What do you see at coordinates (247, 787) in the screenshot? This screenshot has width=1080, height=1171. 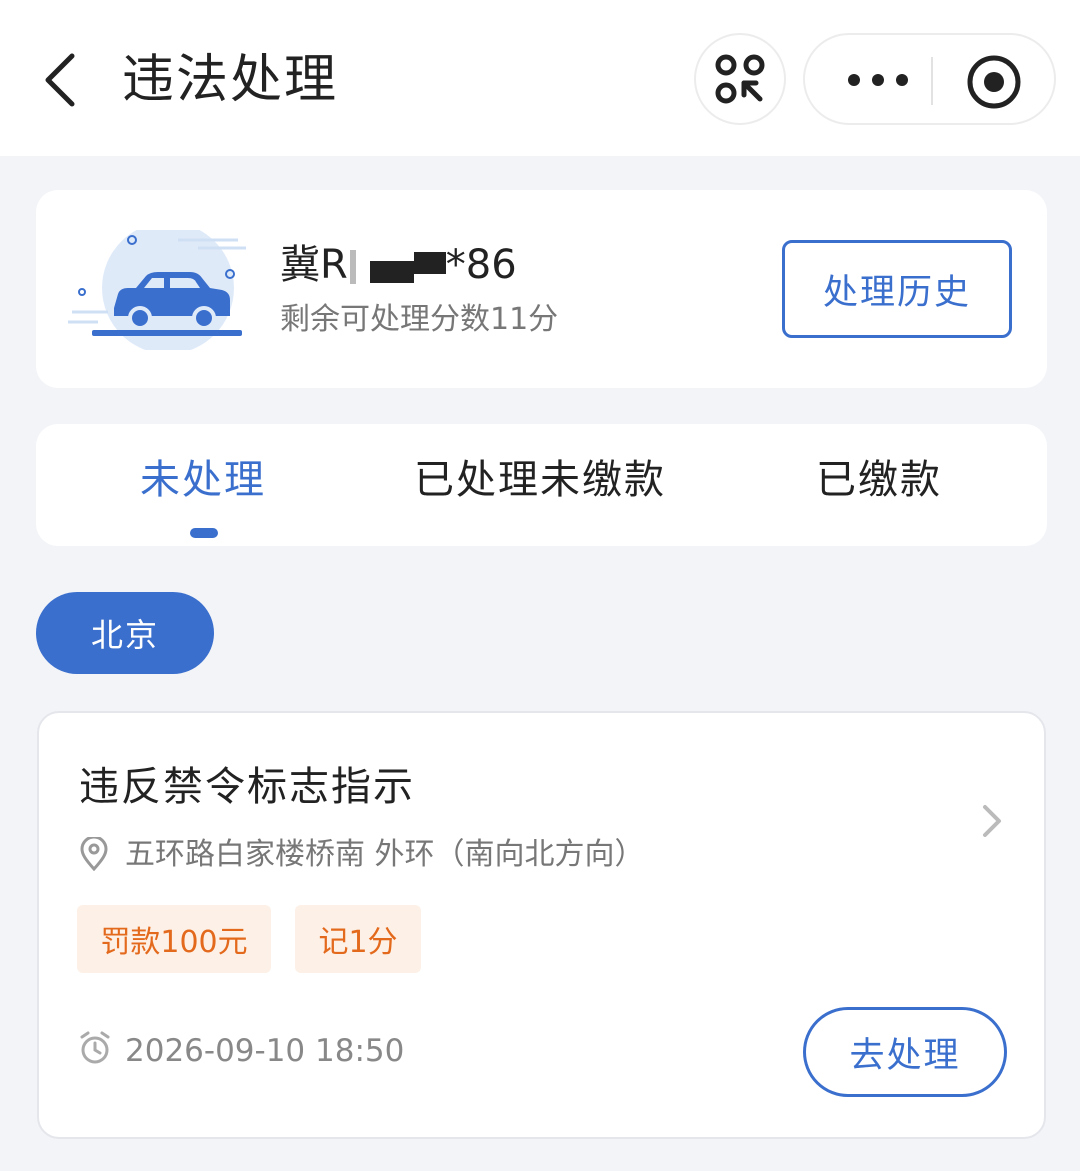 I see `violation-title: 违反禁令标志指示` at bounding box center [247, 787].